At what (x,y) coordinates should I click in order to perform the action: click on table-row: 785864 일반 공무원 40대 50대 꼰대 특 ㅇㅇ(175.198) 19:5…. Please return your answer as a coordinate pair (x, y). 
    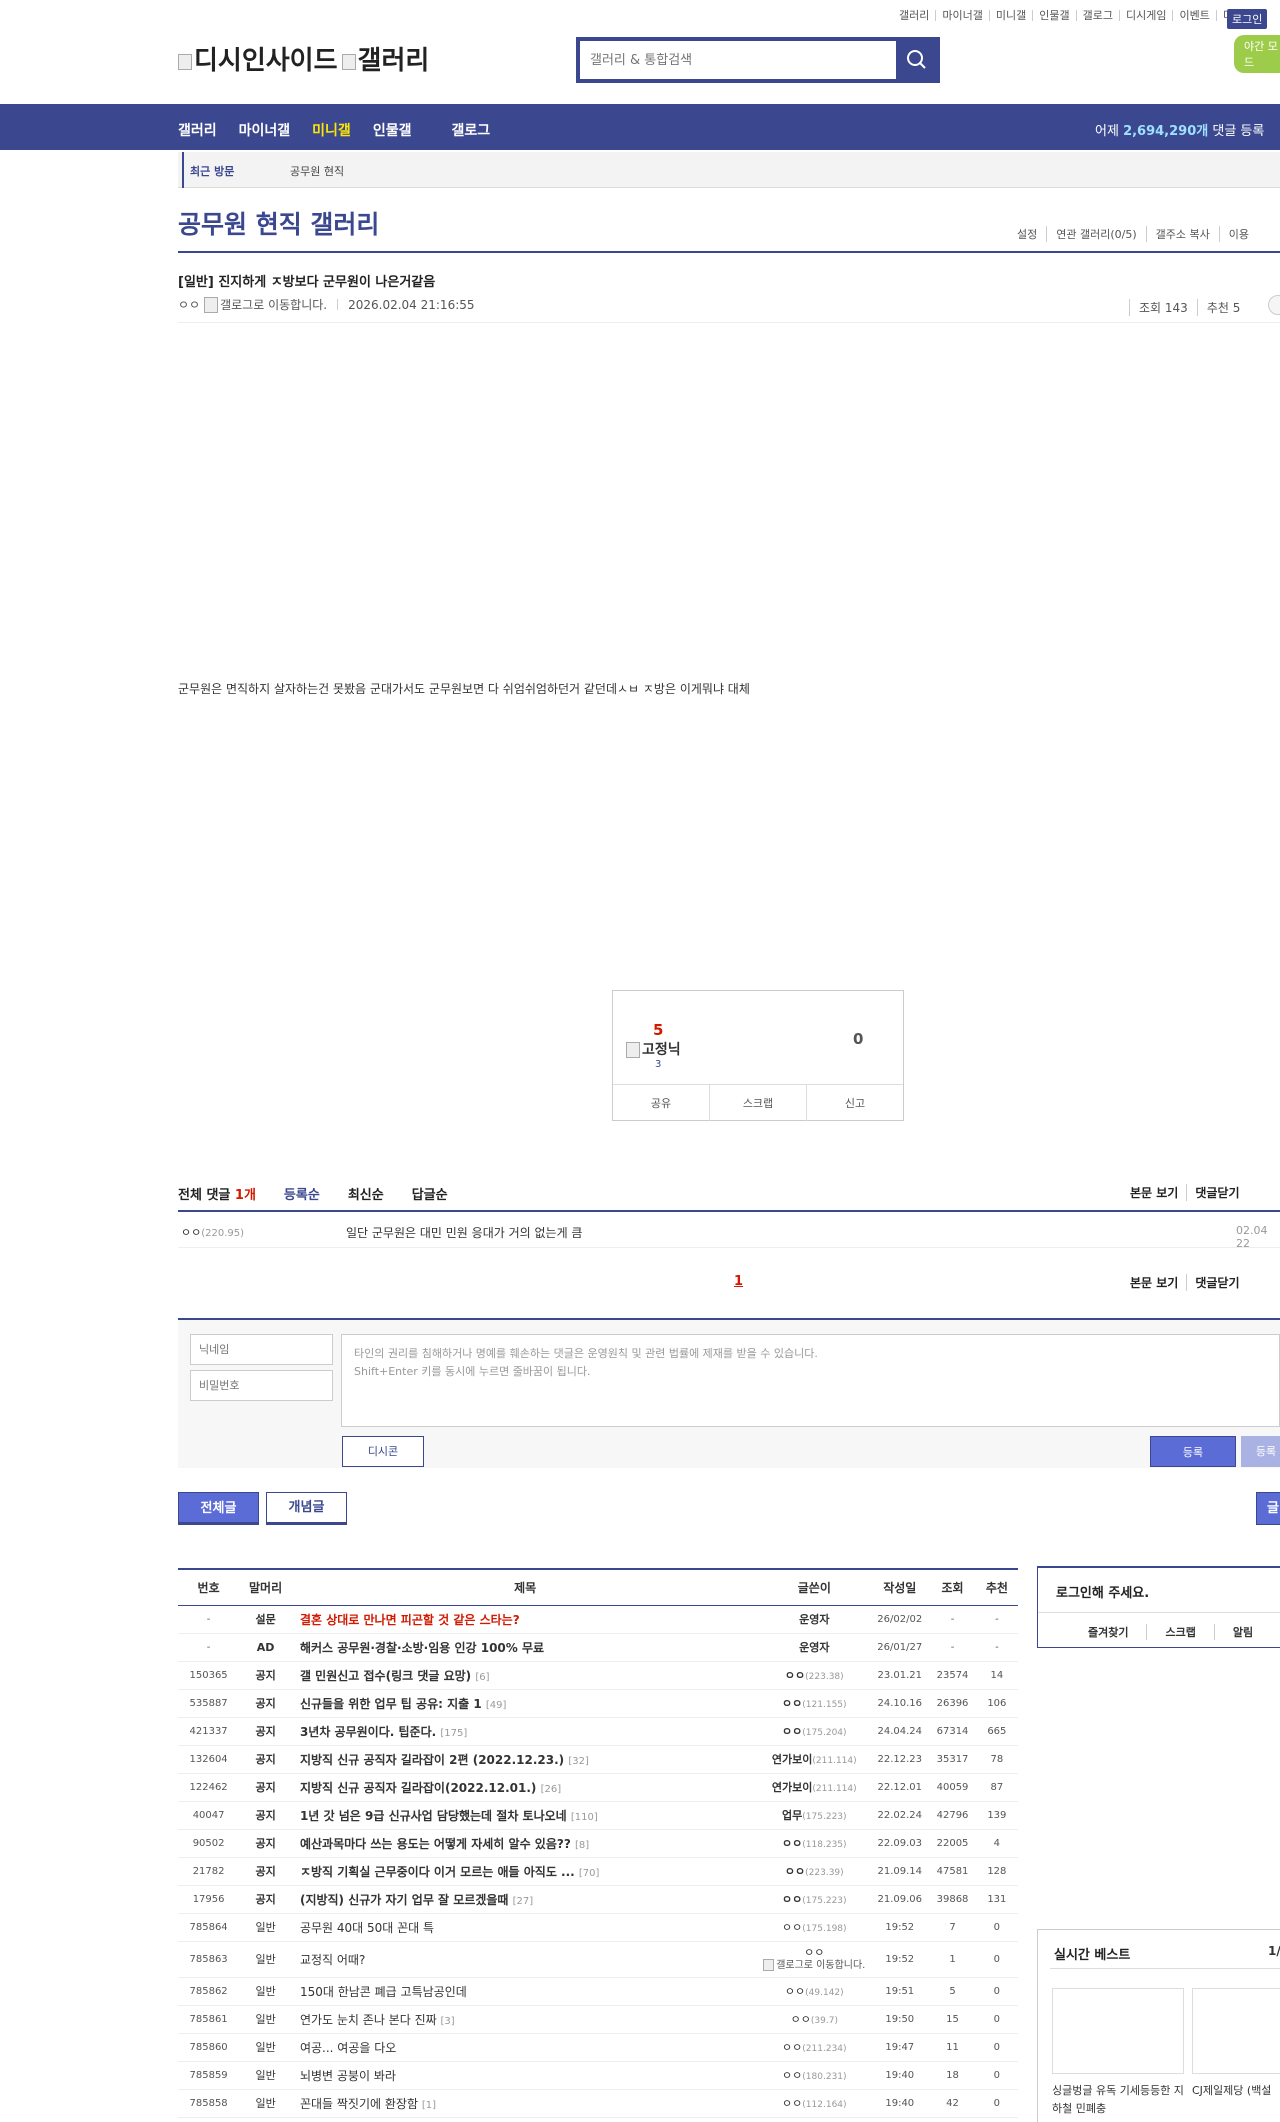
    Looking at the image, I should click on (598, 1927).